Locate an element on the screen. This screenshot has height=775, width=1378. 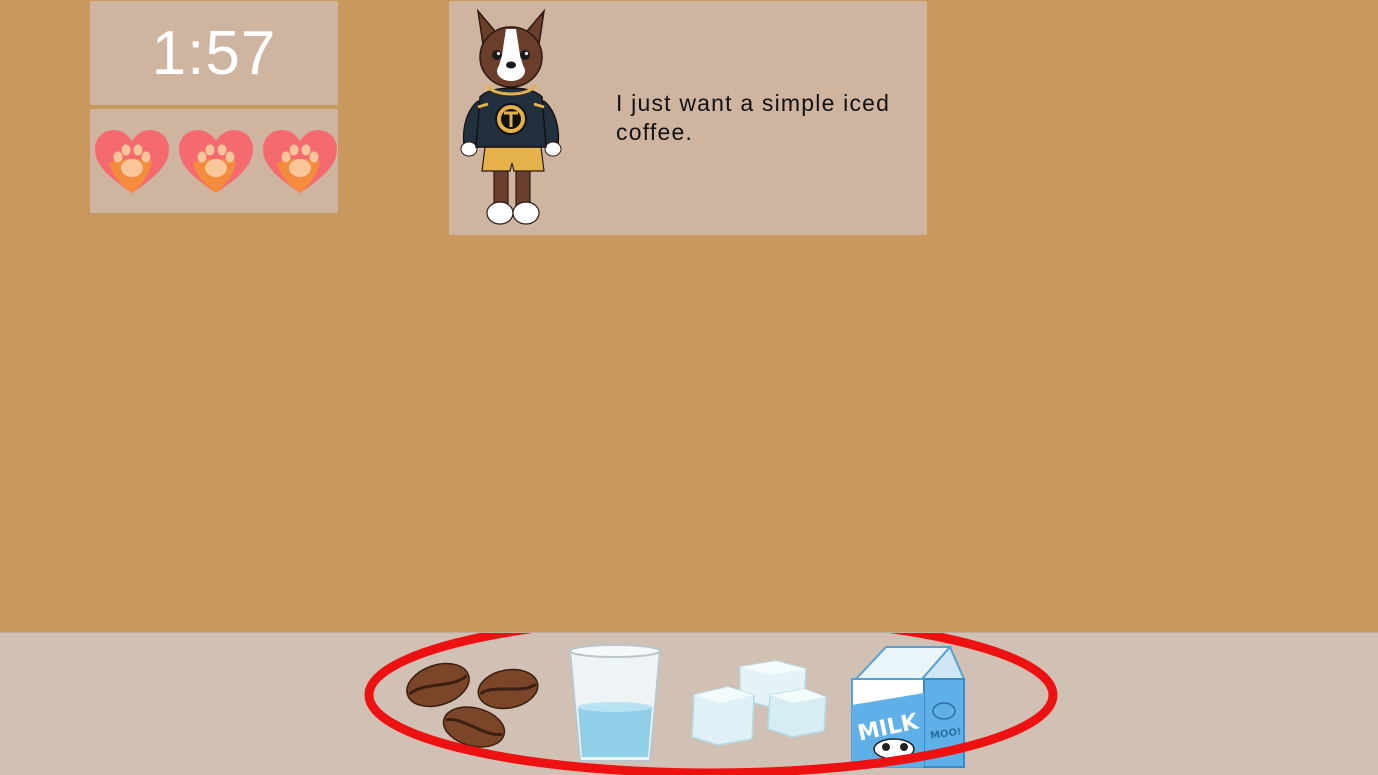
boston-terrier-customer-icon is located at coordinates (511, 116).